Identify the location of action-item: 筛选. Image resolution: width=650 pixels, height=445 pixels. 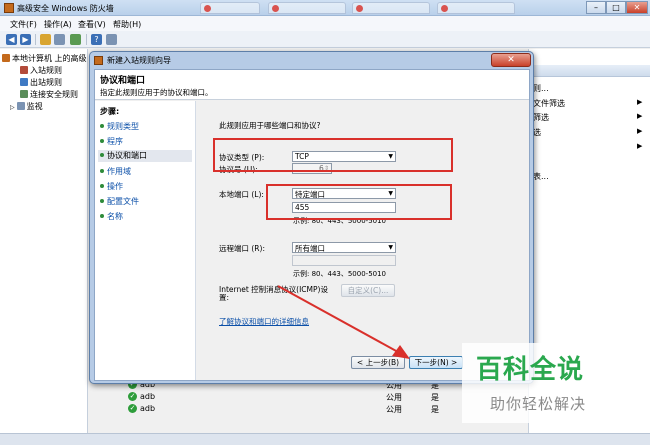
(541, 117).